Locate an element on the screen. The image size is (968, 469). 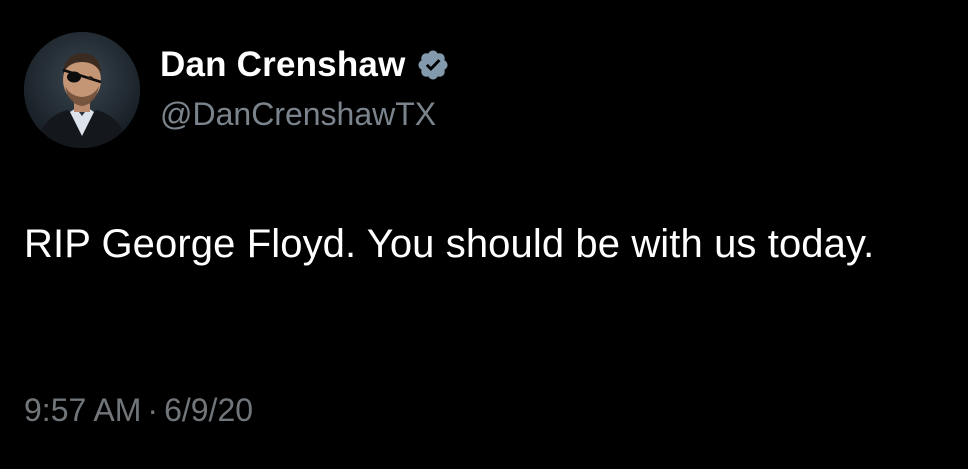
author-handle: @DanCrenshawTX is located at coordinates (298, 114).